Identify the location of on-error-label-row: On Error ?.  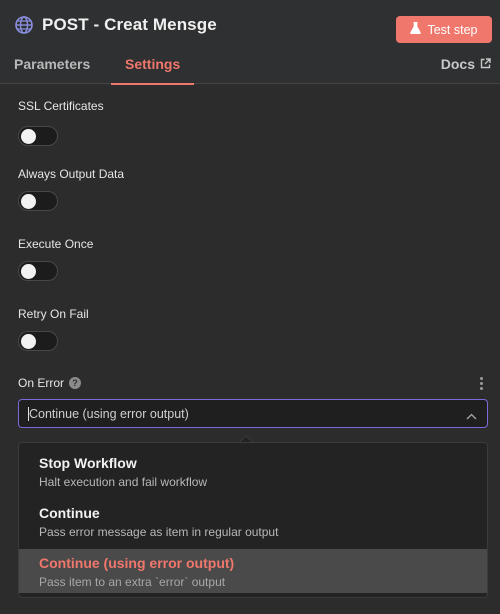
(50, 383).